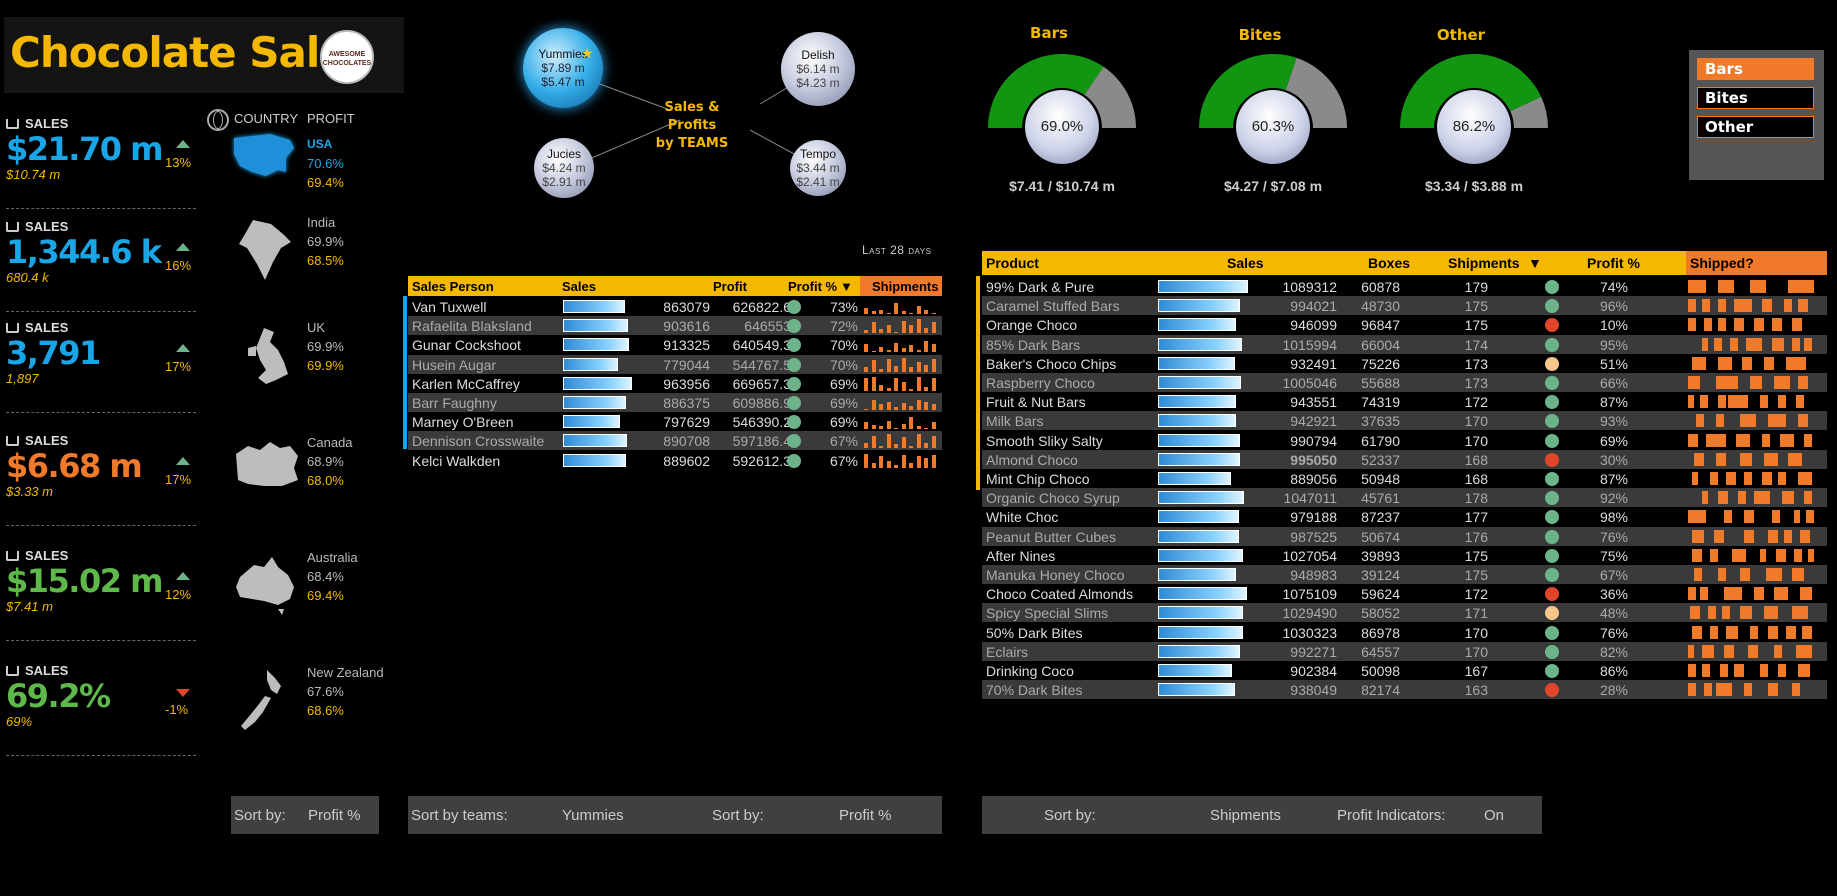 The image size is (1837, 896). What do you see at coordinates (1404, 401) in the screenshot?
I see `product-row: Fruit & Nut Bars 943551 74319 172 87%` at bounding box center [1404, 401].